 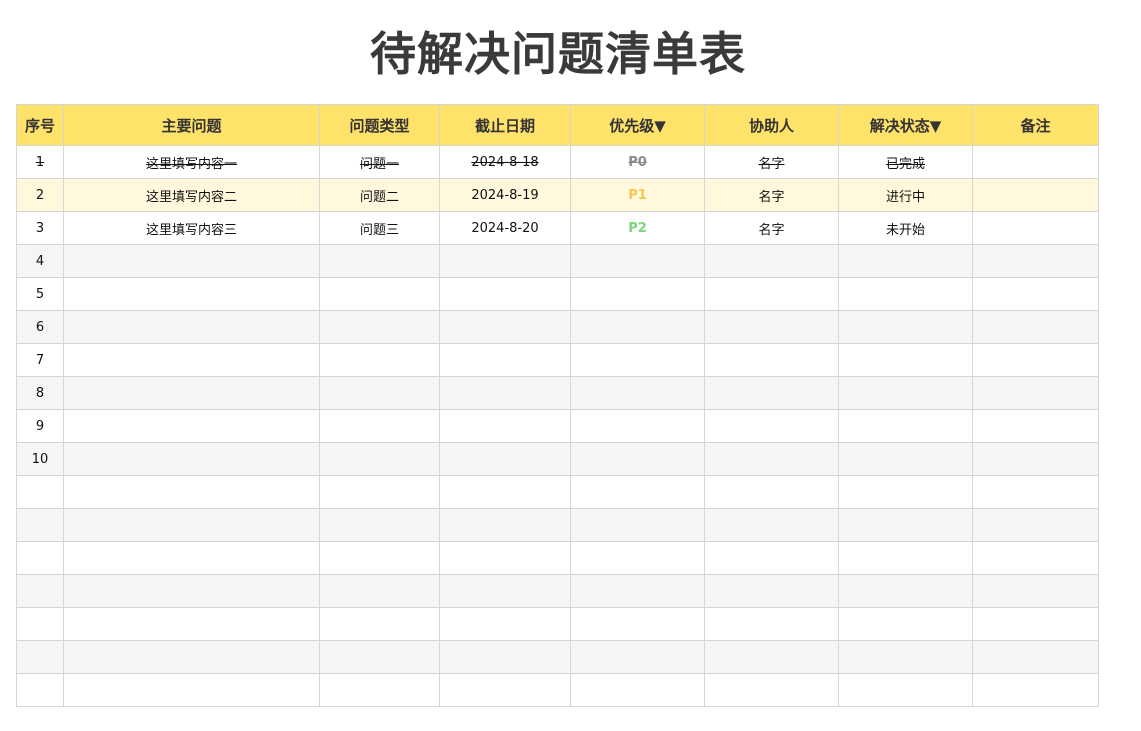 What do you see at coordinates (40, 327) in the screenshot?
I see `cell-no: 6` at bounding box center [40, 327].